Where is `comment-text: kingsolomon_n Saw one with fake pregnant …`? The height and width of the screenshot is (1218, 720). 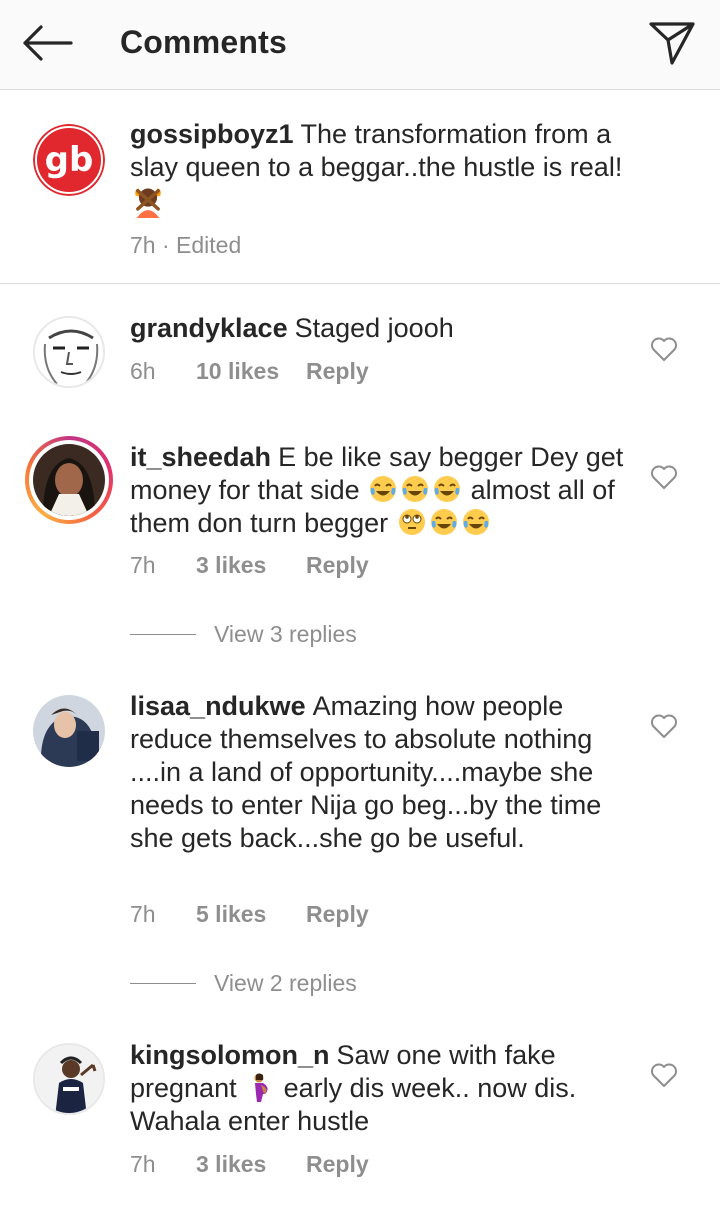 comment-text: kingsolomon_n Saw one with fake pregnant … is located at coordinates (382, 1088).